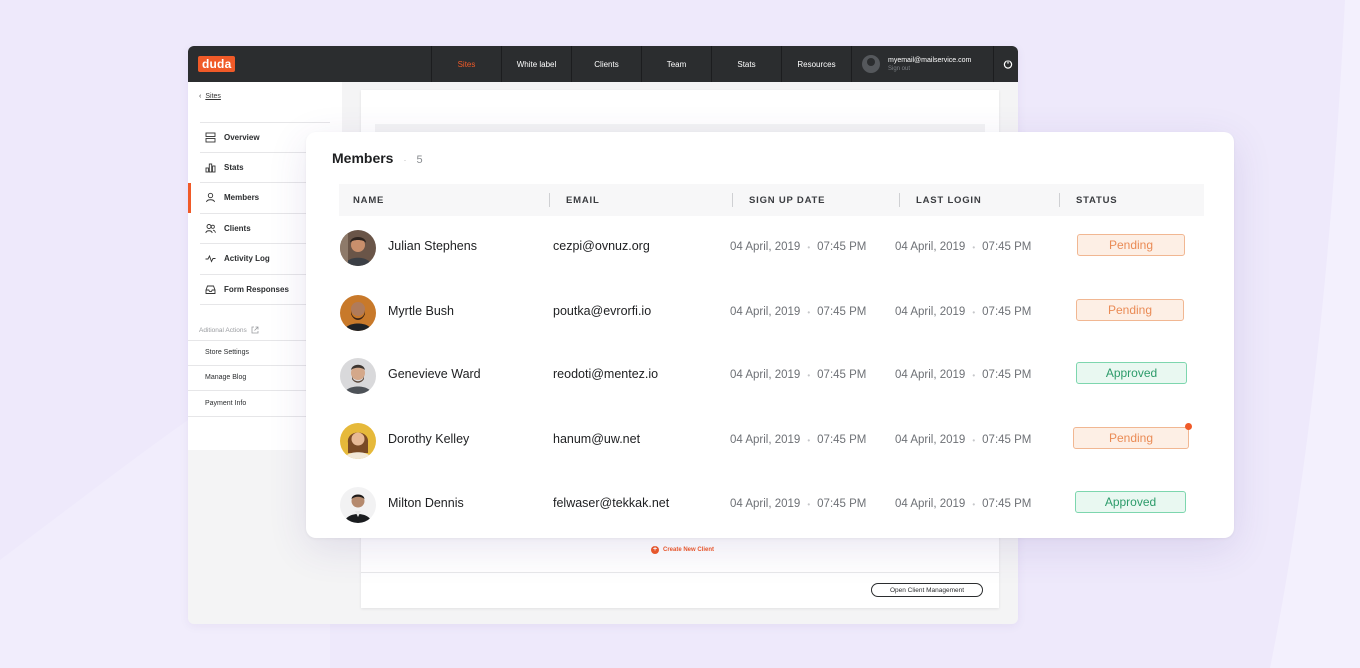  What do you see at coordinates (655, 550) in the screenshot?
I see `plus-icon: +` at bounding box center [655, 550].